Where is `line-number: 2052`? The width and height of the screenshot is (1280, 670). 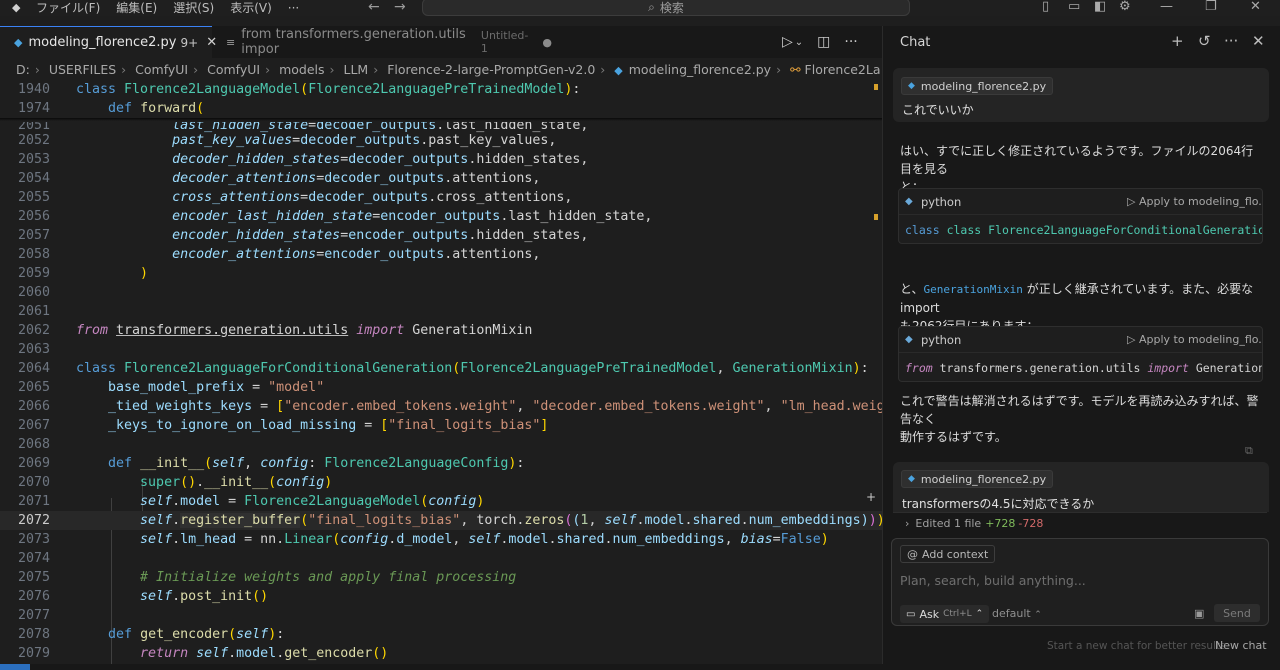 line-number: 2052 is located at coordinates (33, 140).